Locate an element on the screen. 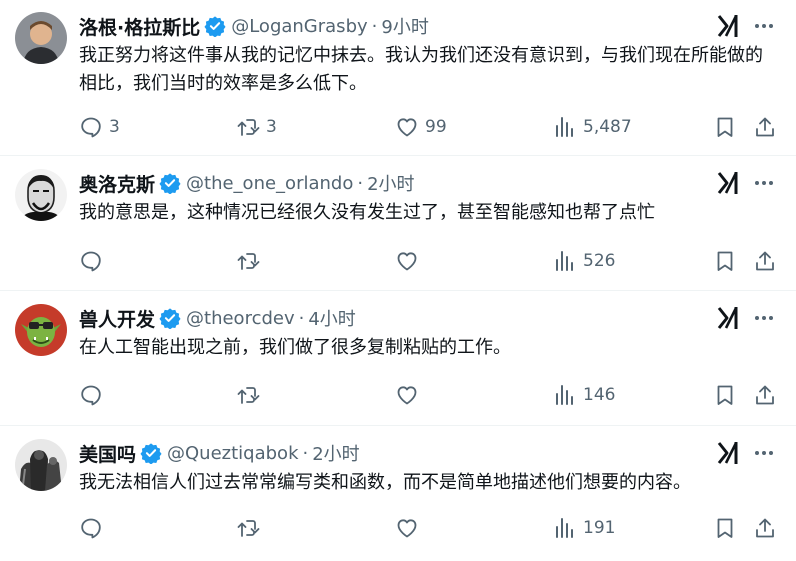 The width and height of the screenshot is (796, 561). view-count: 146 is located at coordinates (599, 395).